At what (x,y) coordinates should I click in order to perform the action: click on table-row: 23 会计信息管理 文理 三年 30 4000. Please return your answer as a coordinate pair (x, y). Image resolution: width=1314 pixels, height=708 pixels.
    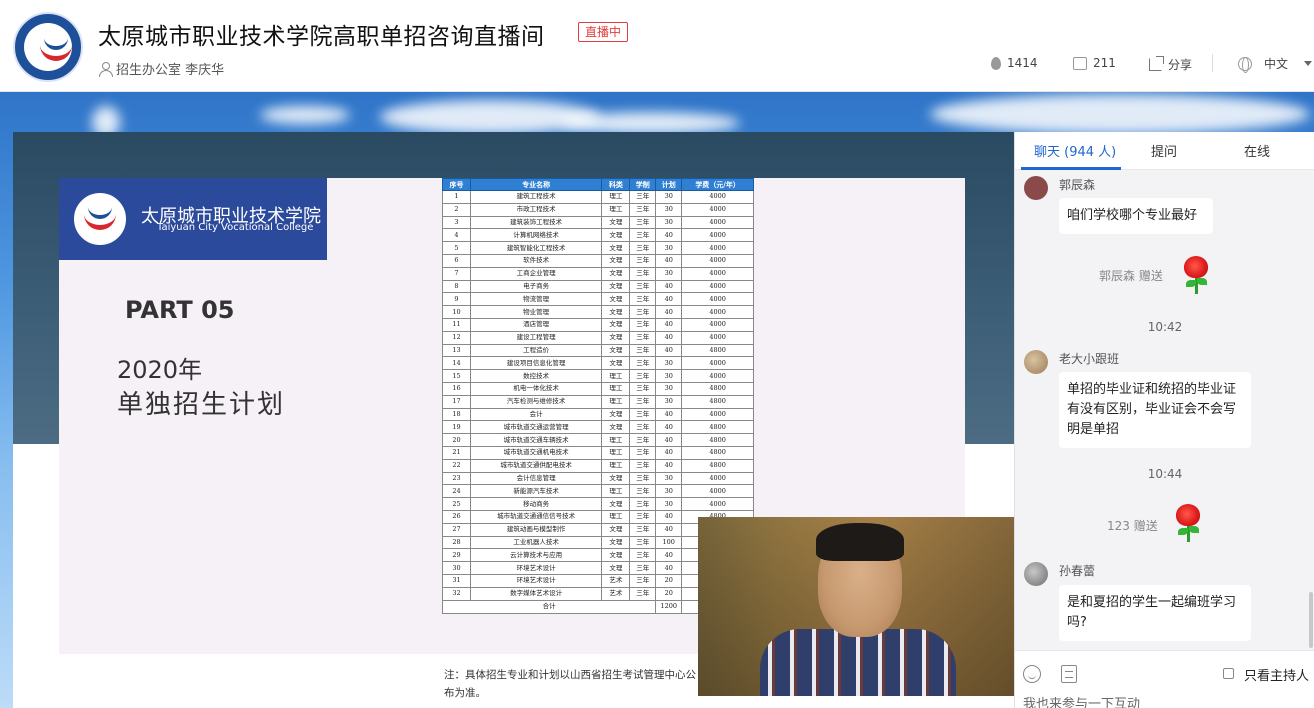
    Looking at the image, I should click on (598, 478).